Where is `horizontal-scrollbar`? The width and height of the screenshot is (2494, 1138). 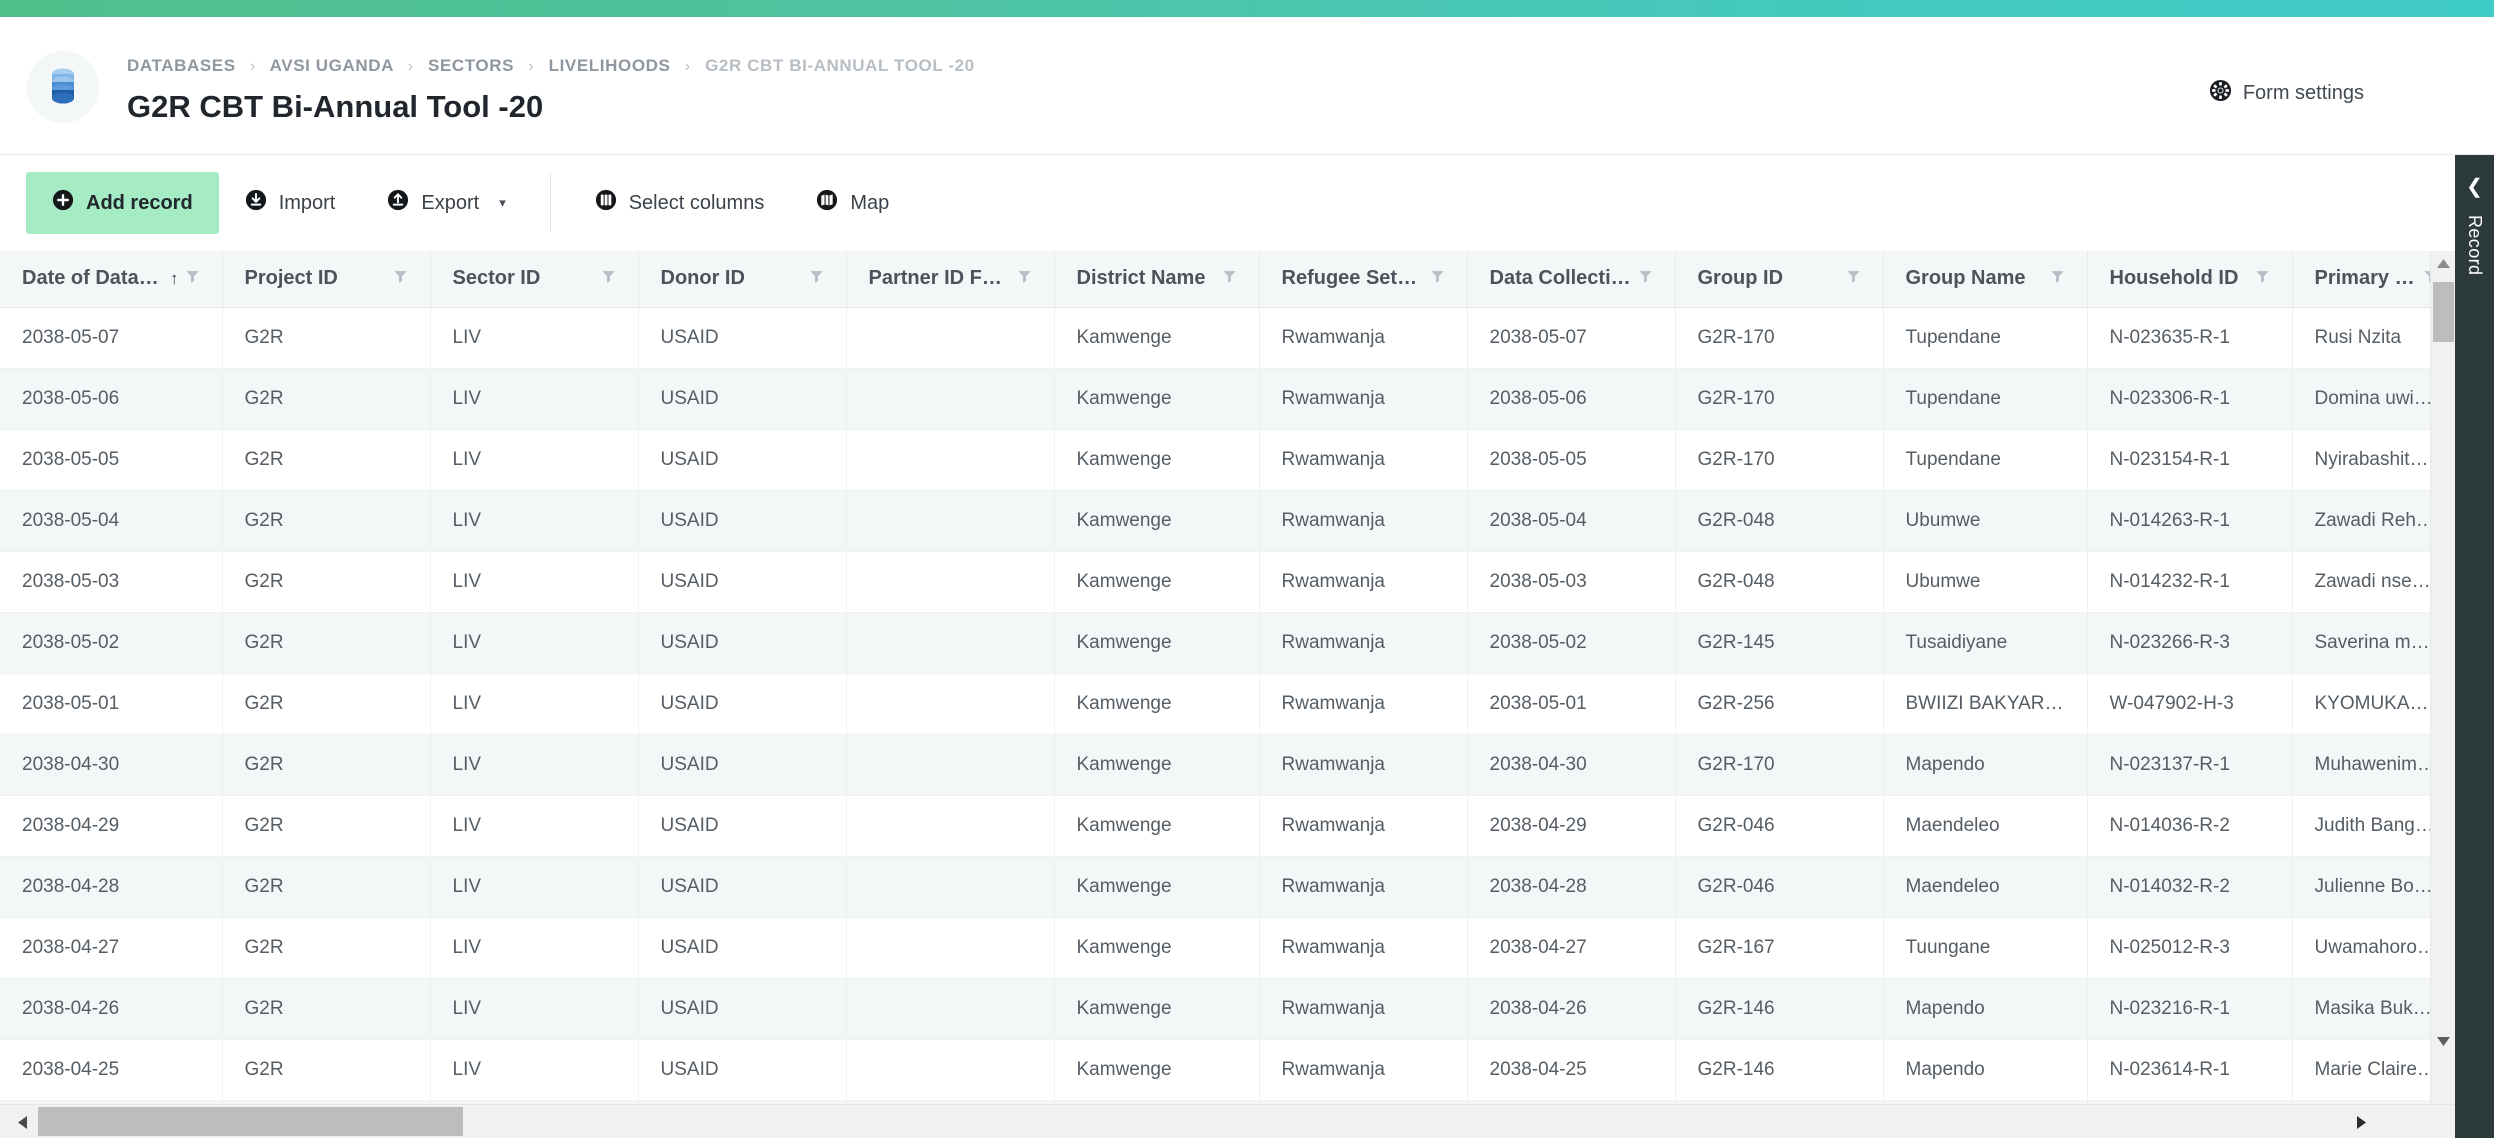
horizontal-scrollbar is located at coordinates (1227, 1121).